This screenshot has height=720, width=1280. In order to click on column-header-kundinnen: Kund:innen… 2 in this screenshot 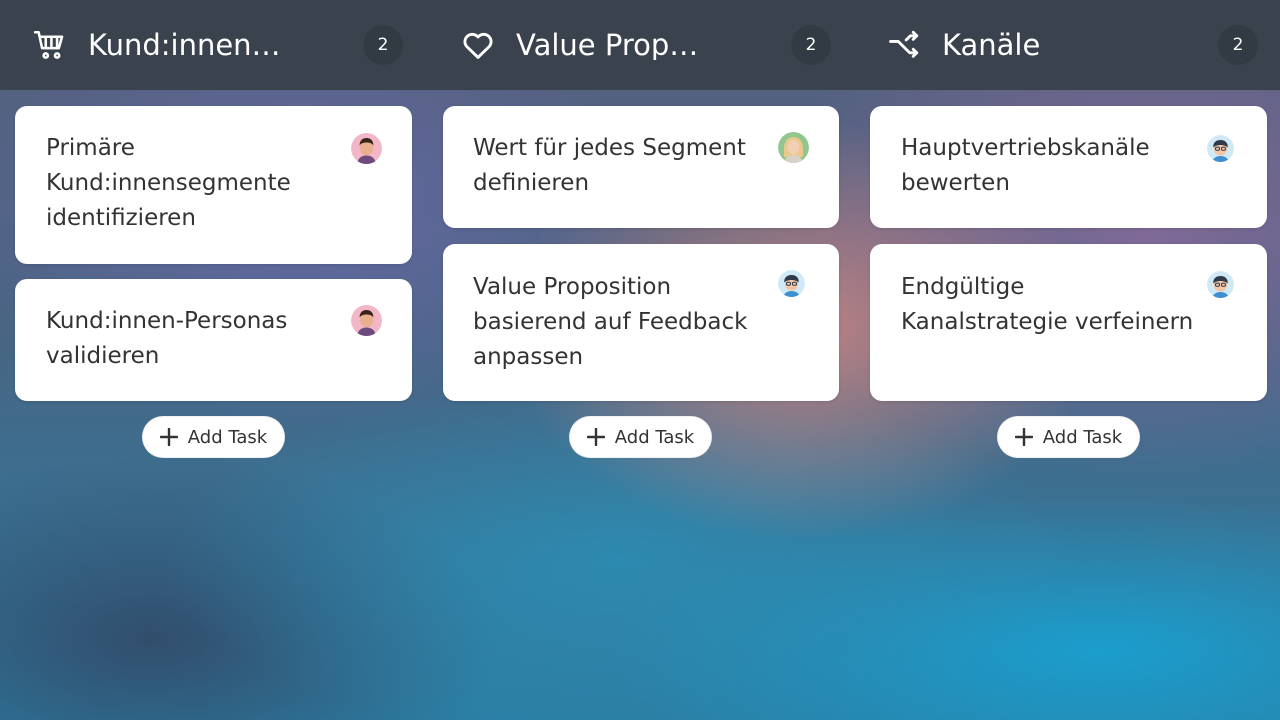, I will do `click(213, 45)`.